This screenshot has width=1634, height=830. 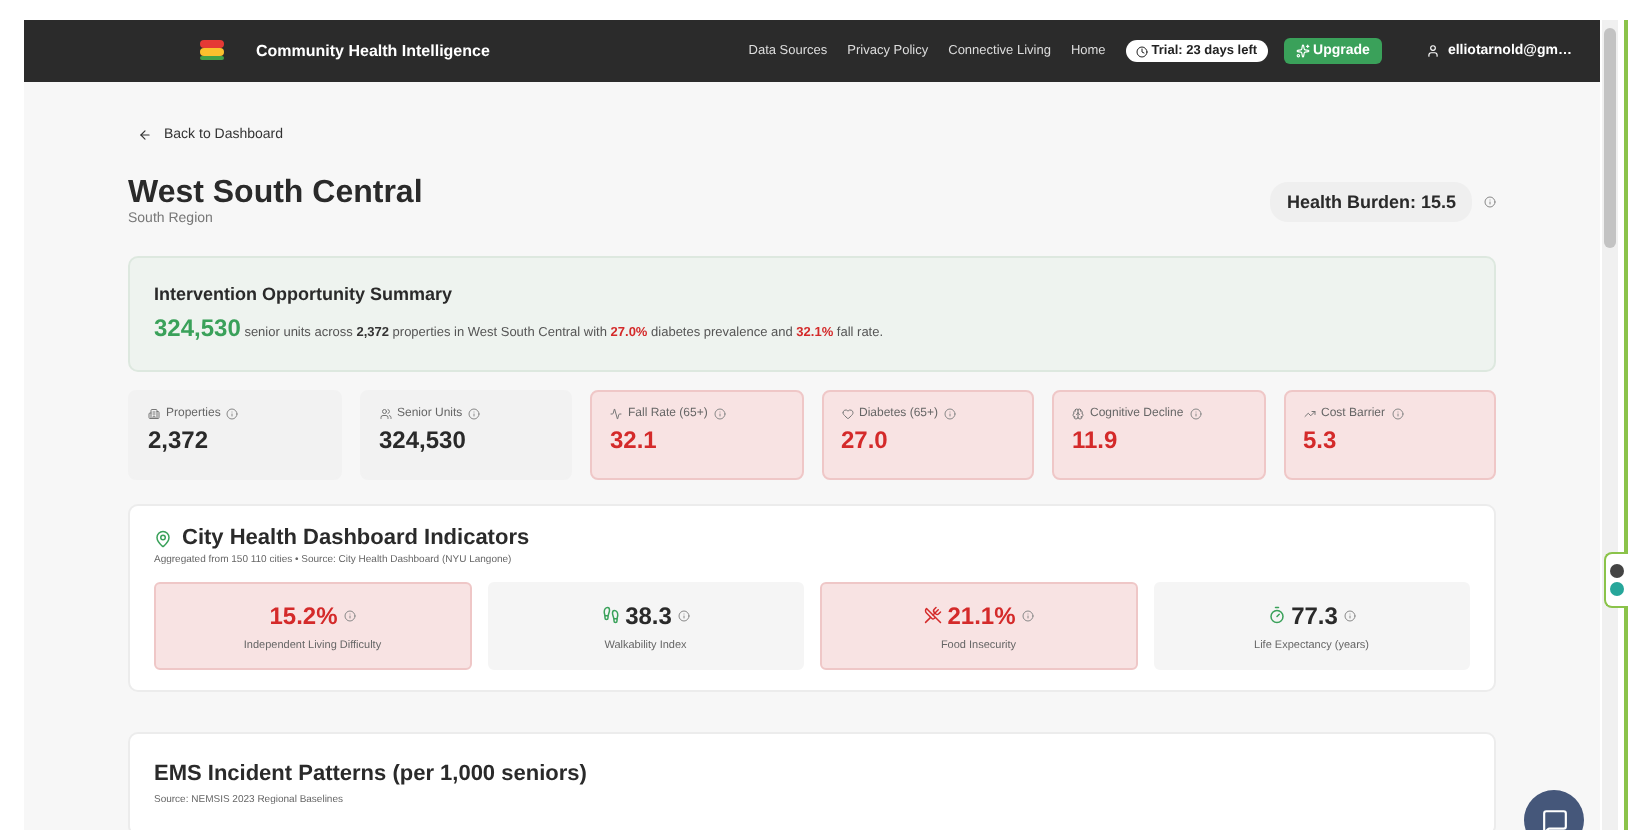 I want to click on stat-value: 11.9, so click(x=1096, y=440).